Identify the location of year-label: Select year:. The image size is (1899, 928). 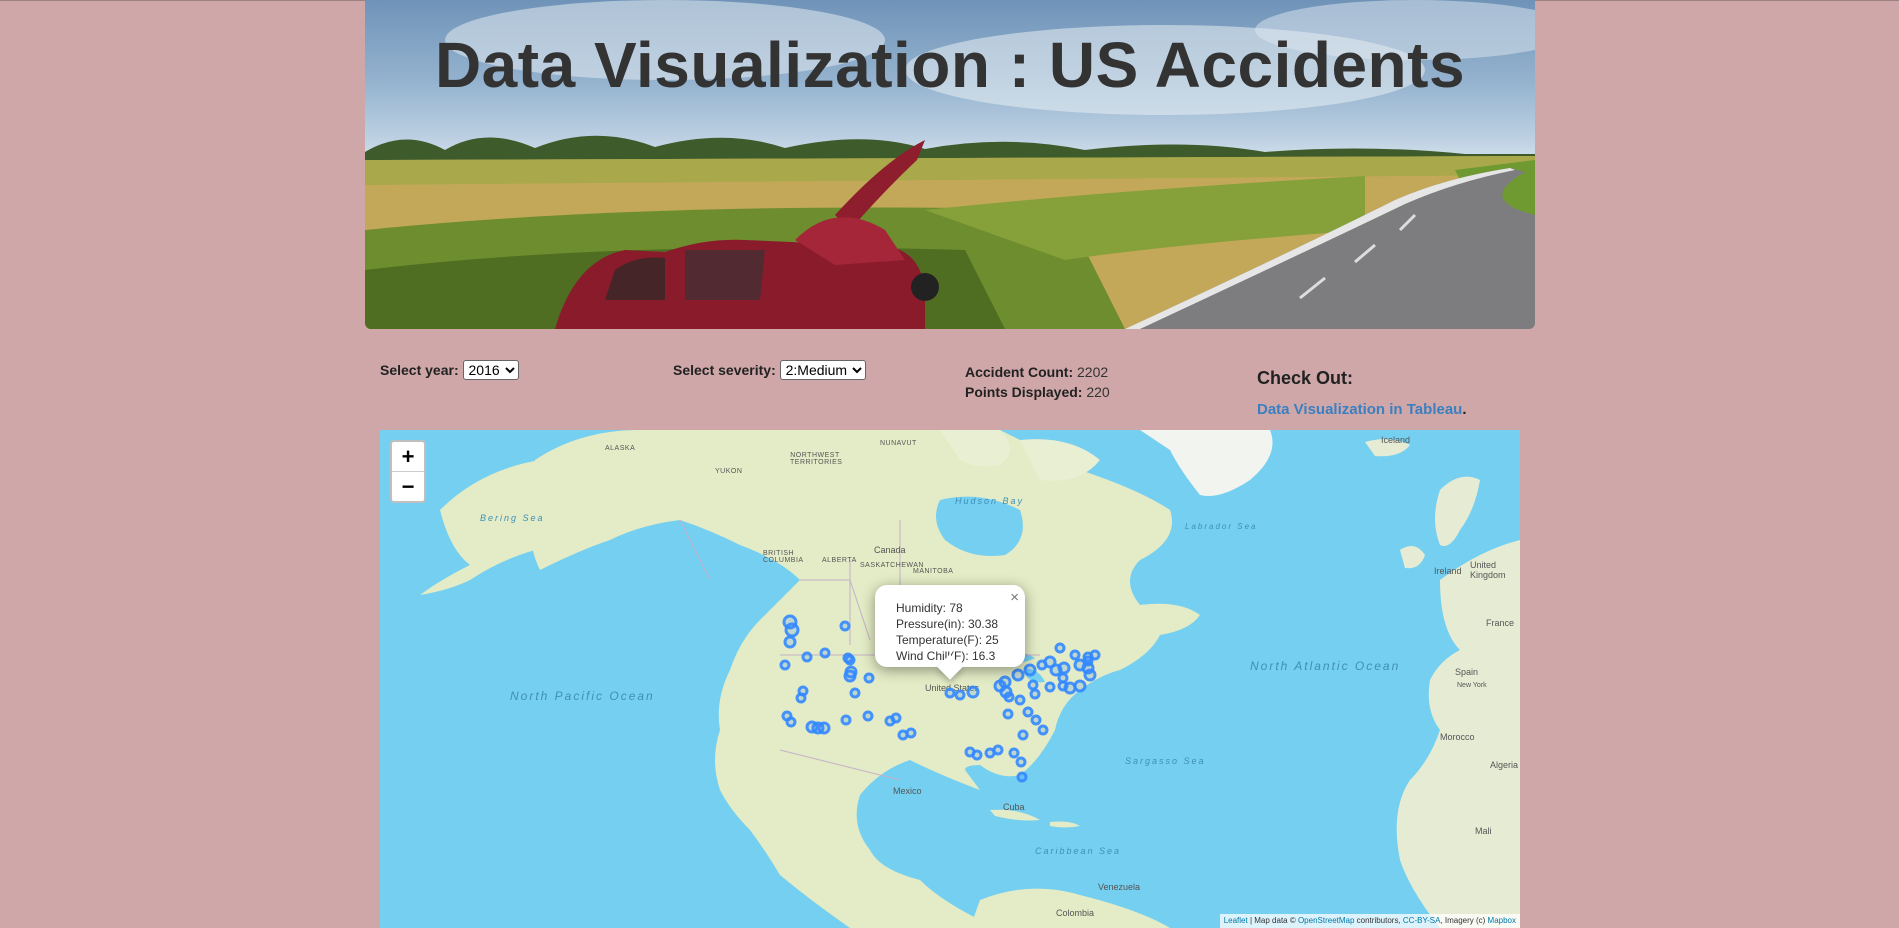
(419, 370).